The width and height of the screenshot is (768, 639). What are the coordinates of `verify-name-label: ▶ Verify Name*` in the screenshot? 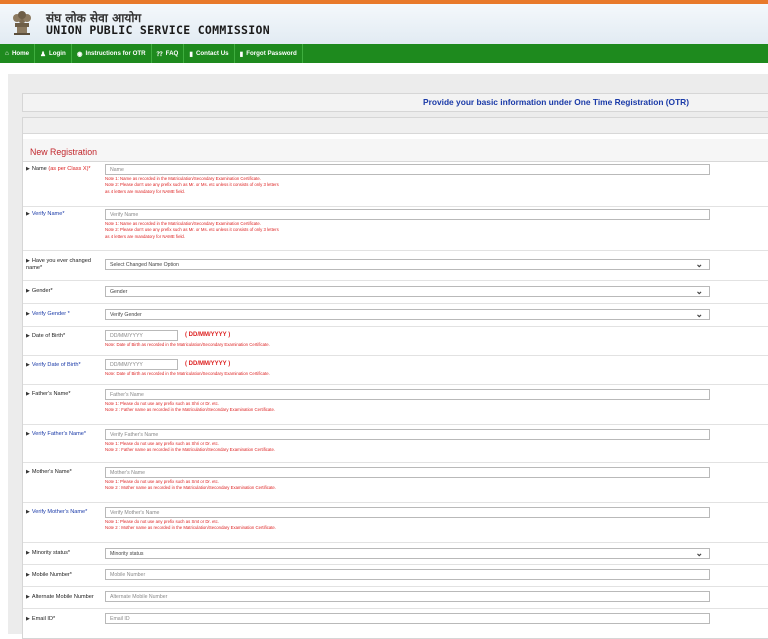 It's located at (45, 214).